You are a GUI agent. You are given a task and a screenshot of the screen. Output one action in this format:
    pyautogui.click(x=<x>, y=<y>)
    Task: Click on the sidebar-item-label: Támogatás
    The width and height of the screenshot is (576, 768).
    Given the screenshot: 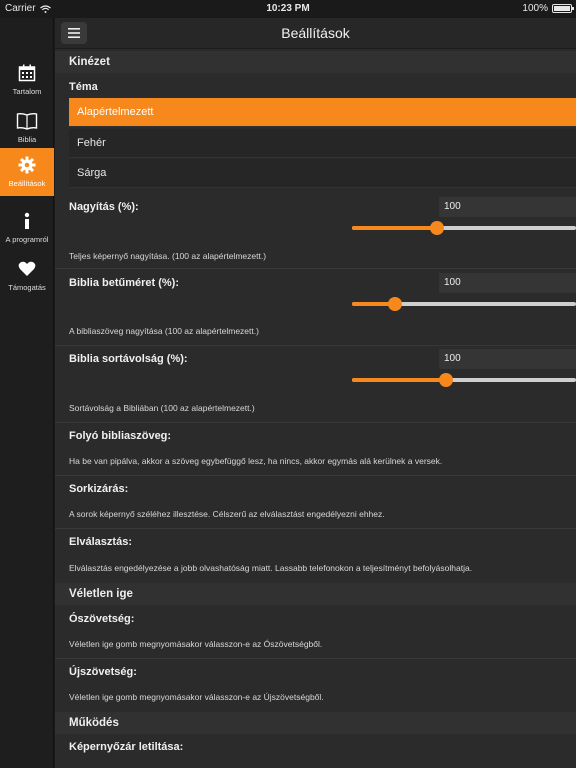 What is the action you would take?
    pyautogui.click(x=27, y=287)
    